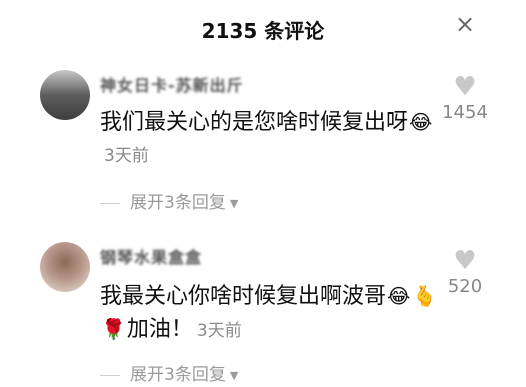 Image resolution: width=526 pixels, height=387 pixels. I want to click on username: 神女日卡-苏新出斤, so click(172, 84).